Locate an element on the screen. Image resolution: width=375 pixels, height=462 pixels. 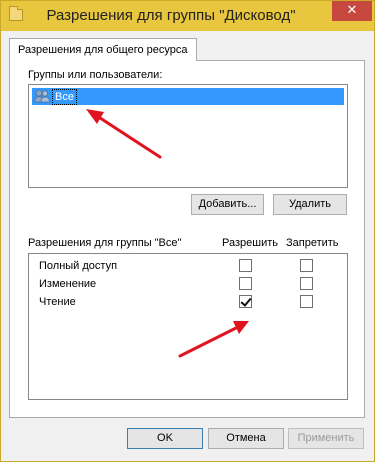
tab-share-permissions: Разрешения для общего ресурса is located at coordinates (103, 49).